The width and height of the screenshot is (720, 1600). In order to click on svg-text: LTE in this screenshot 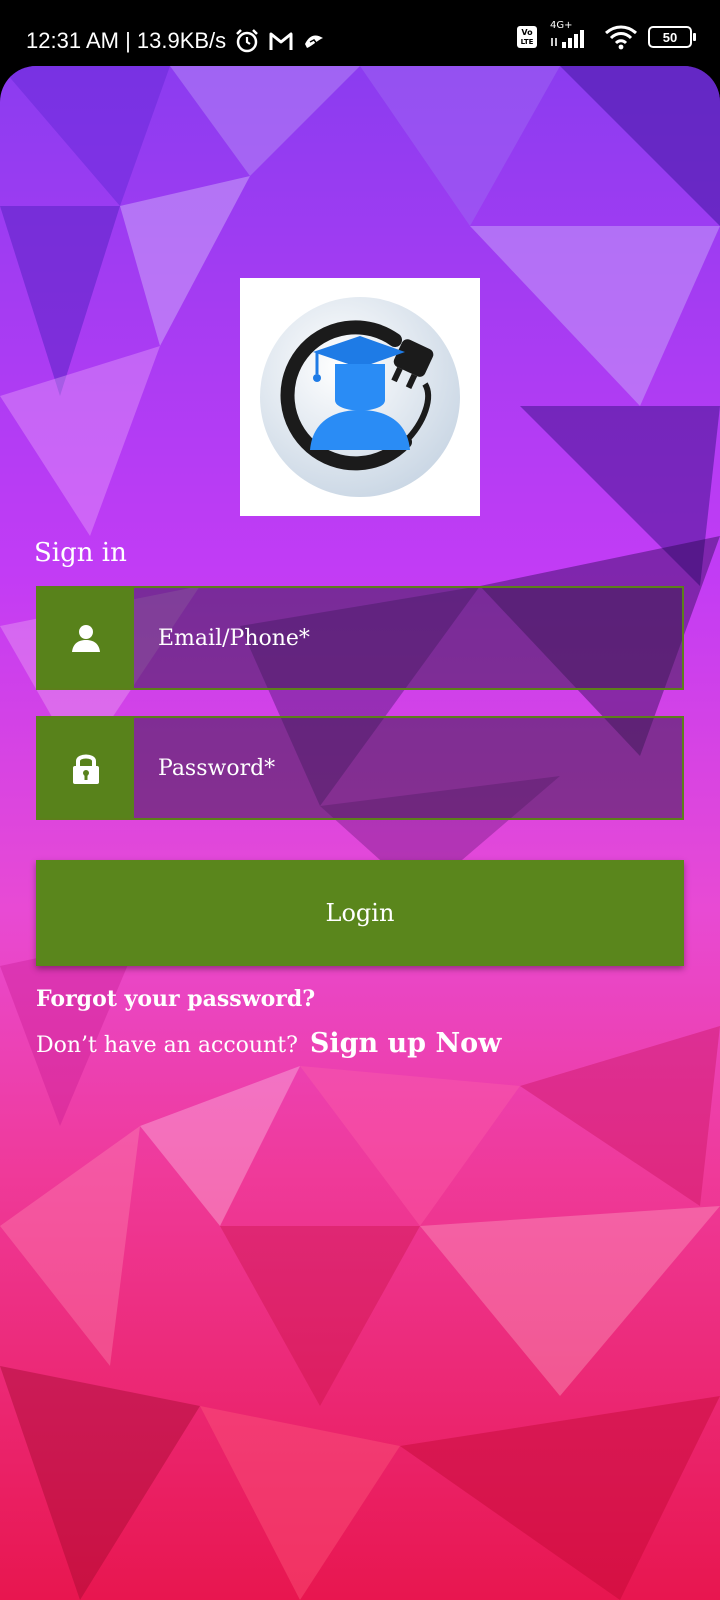, I will do `click(527, 42)`.